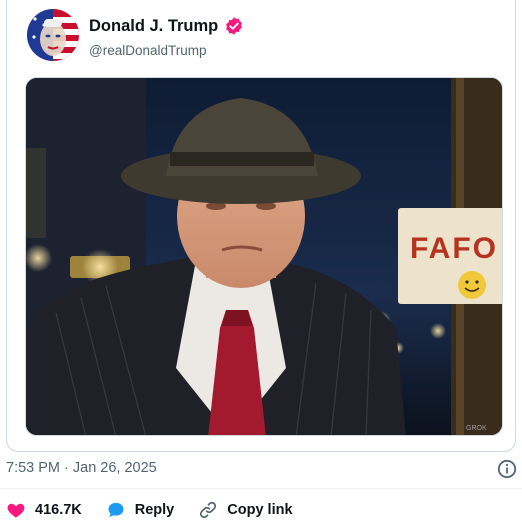  I want to click on sign-text: FAFO, so click(454, 248).